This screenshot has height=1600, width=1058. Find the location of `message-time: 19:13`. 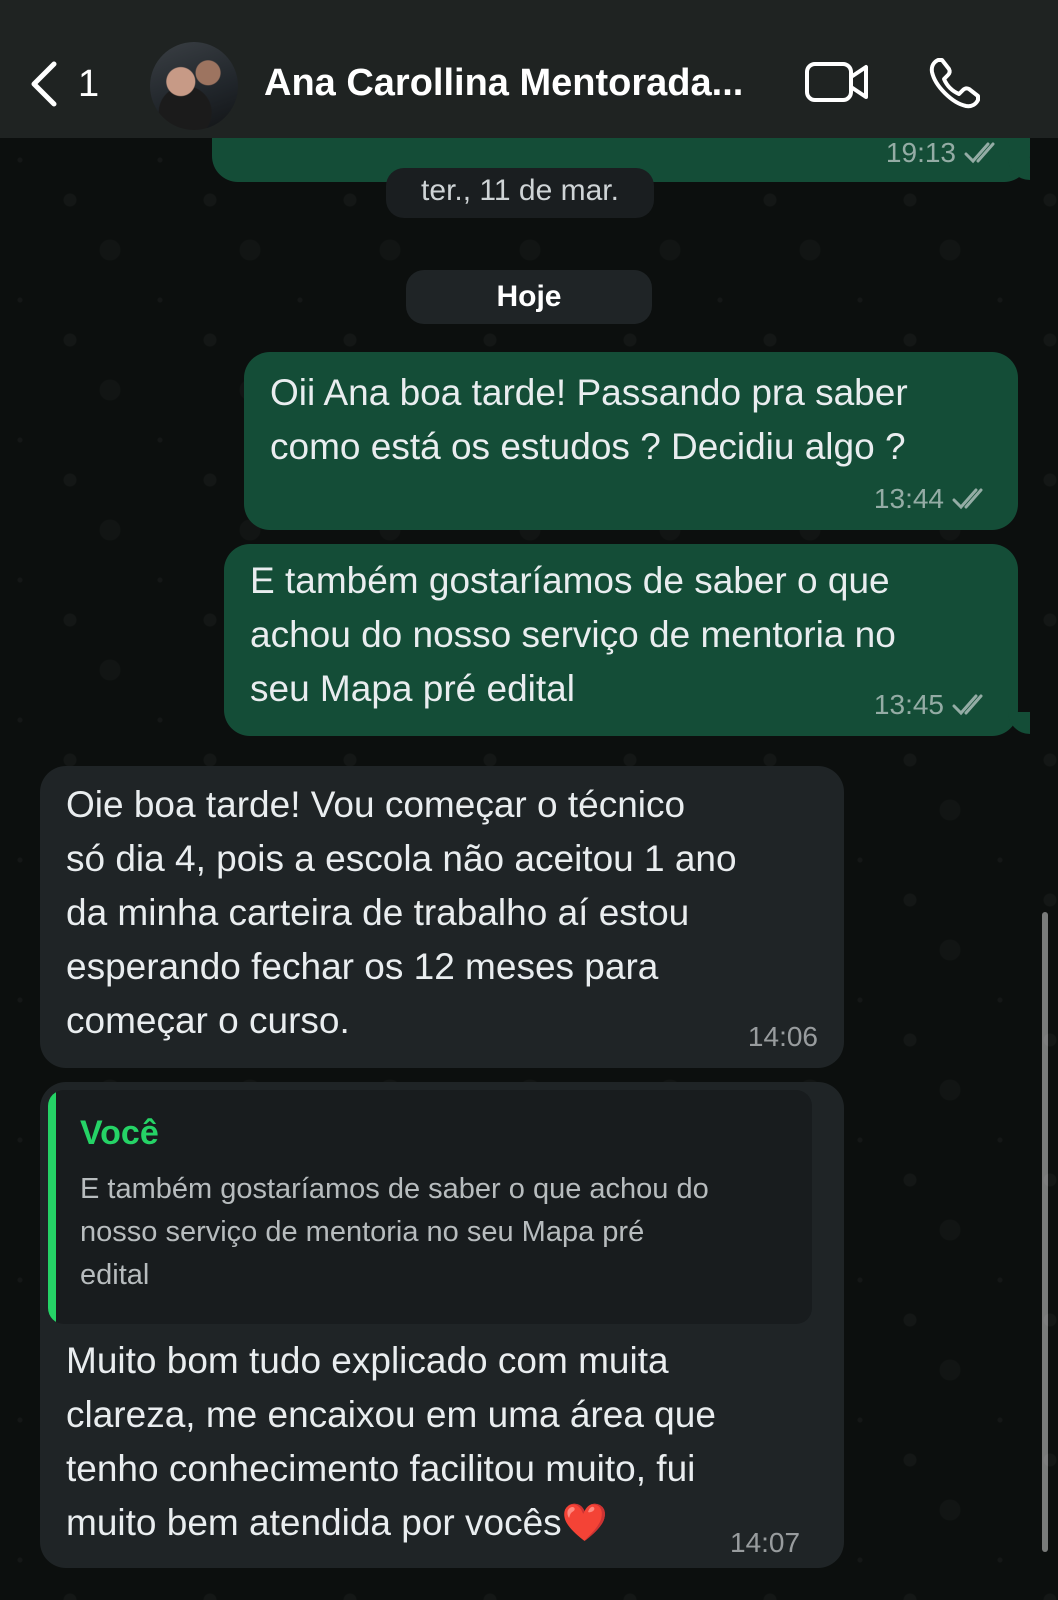

message-time: 19:13 is located at coordinates (920, 152).